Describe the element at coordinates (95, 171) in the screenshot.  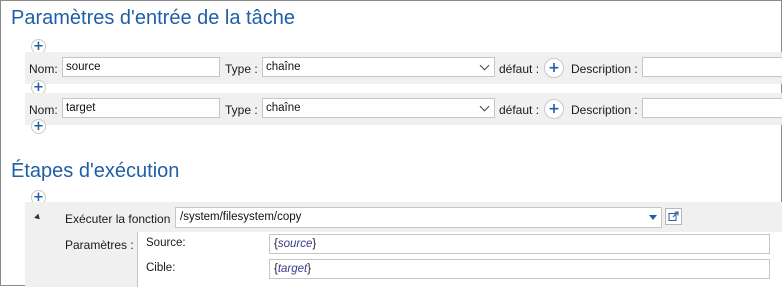
I see `section-title-exec-steps: Étapes d'exécution` at that location.